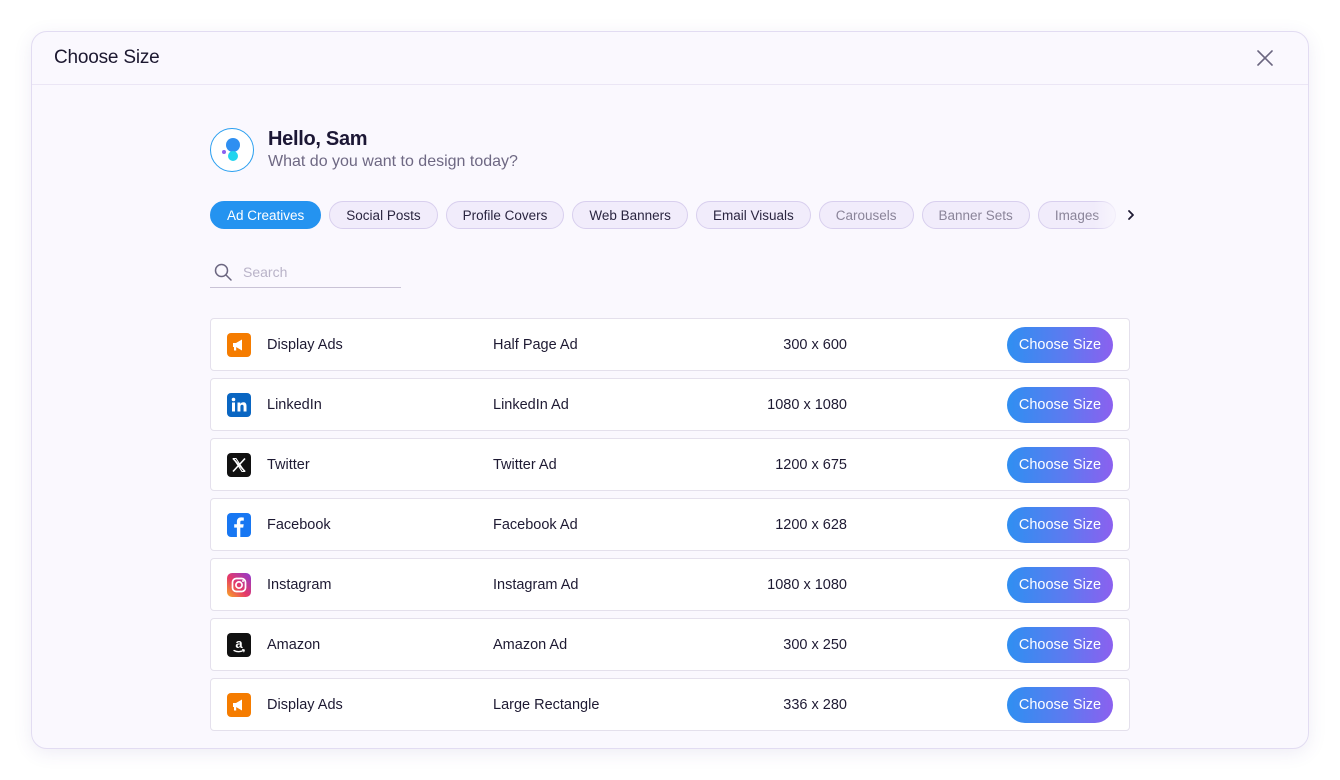 The height and width of the screenshot is (780, 1340). I want to click on assistant-logo-icon, so click(231, 149).